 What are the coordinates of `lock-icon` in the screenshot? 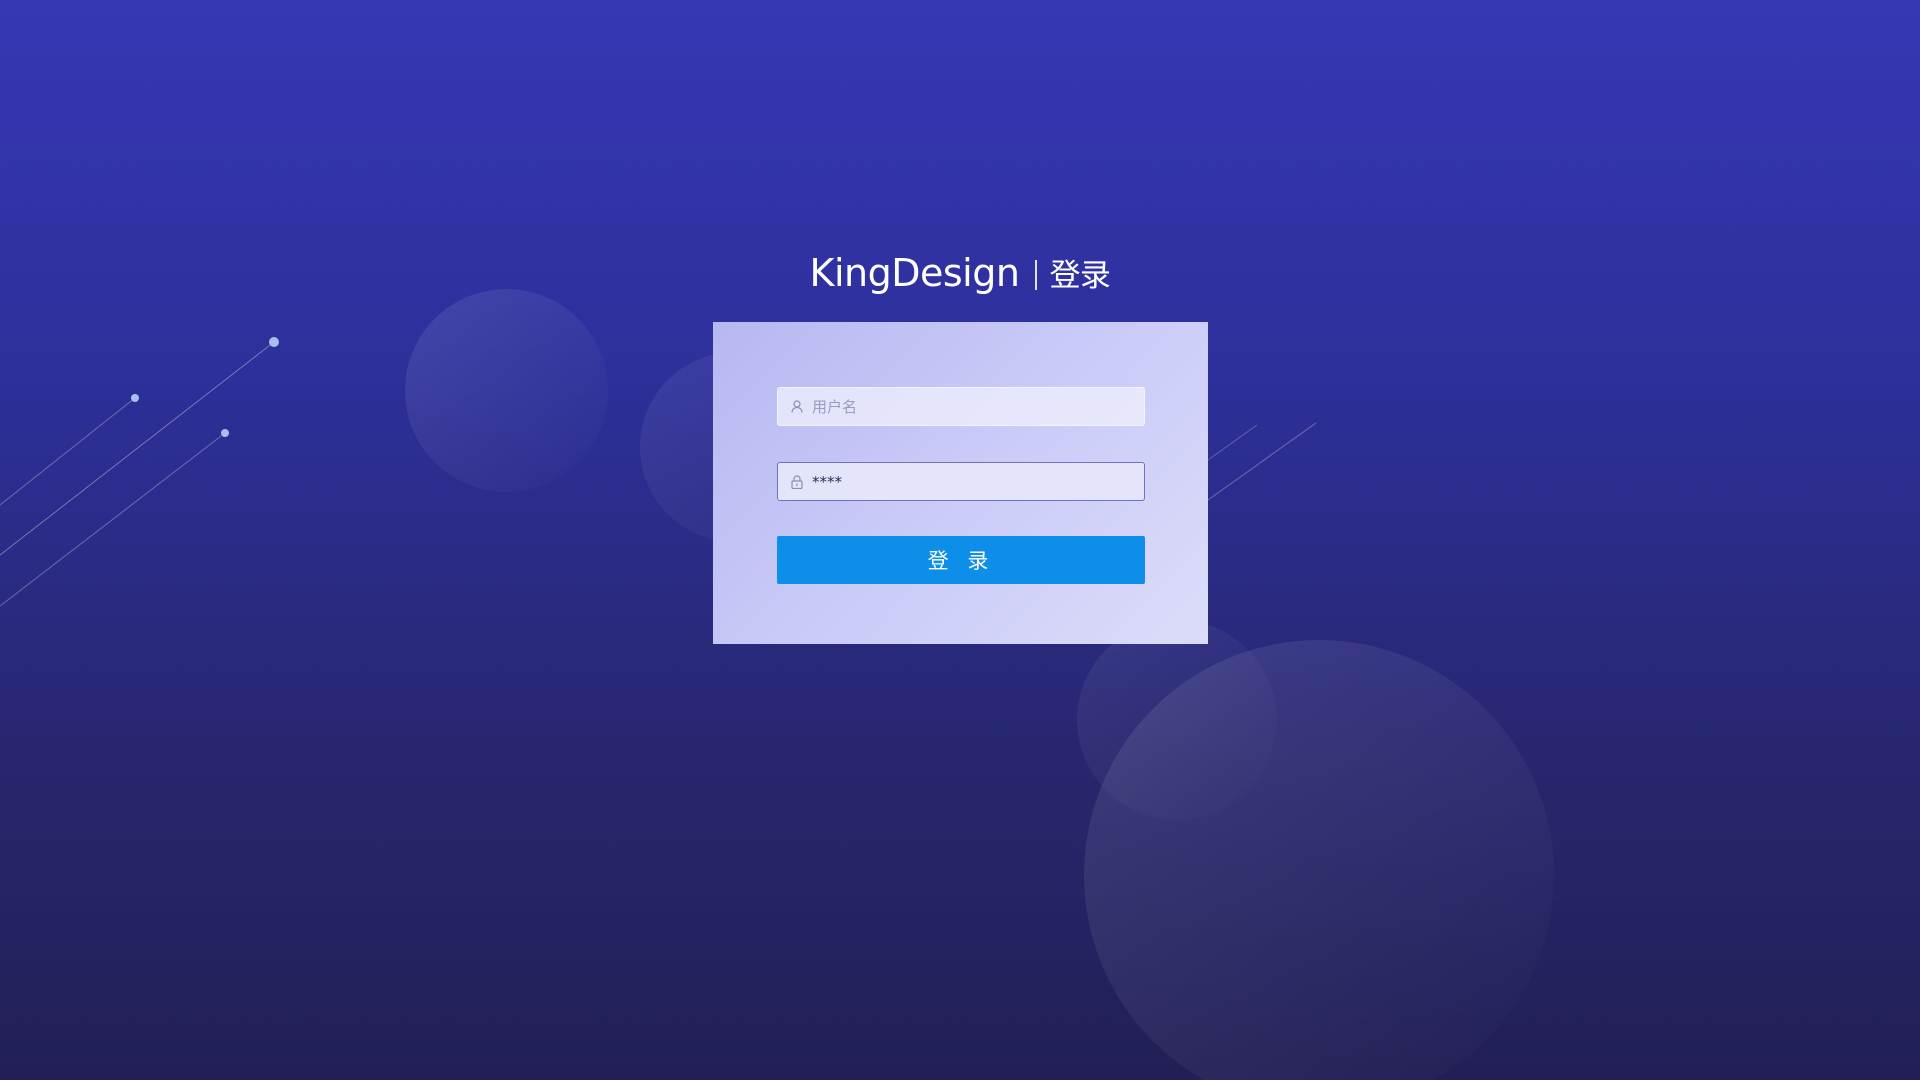 It's located at (797, 481).